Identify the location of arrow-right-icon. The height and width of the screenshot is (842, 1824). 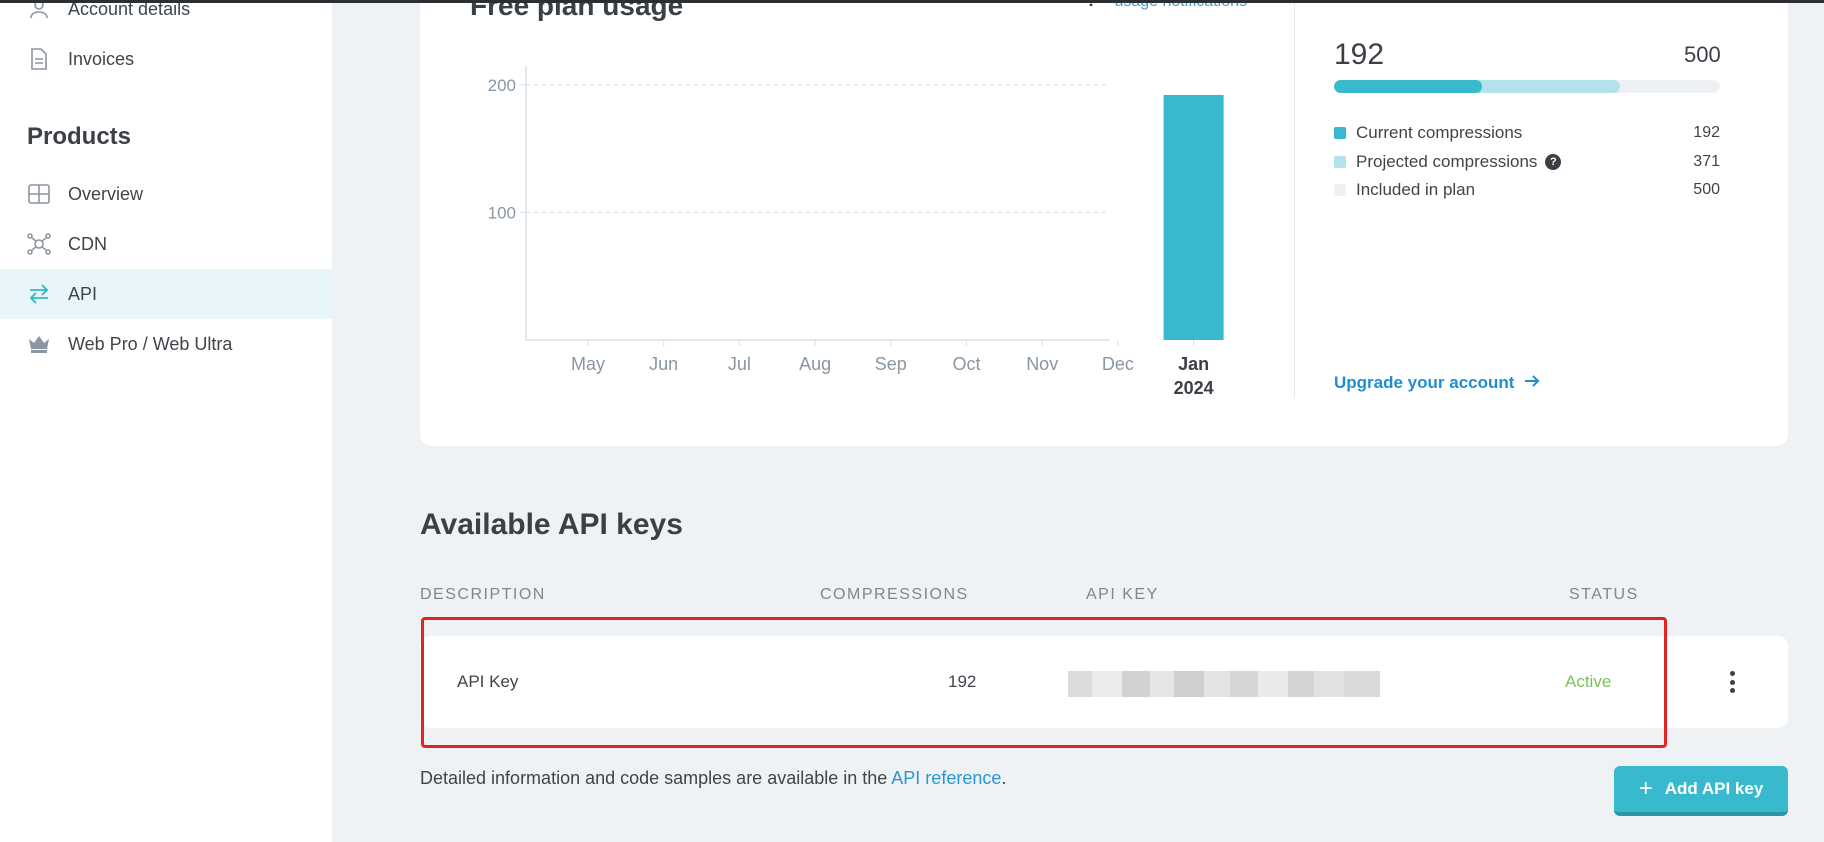
(1532, 383).